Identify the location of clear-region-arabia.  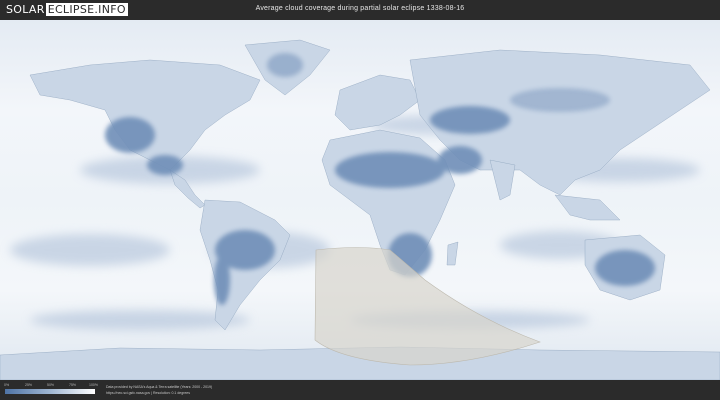
(460, 160).